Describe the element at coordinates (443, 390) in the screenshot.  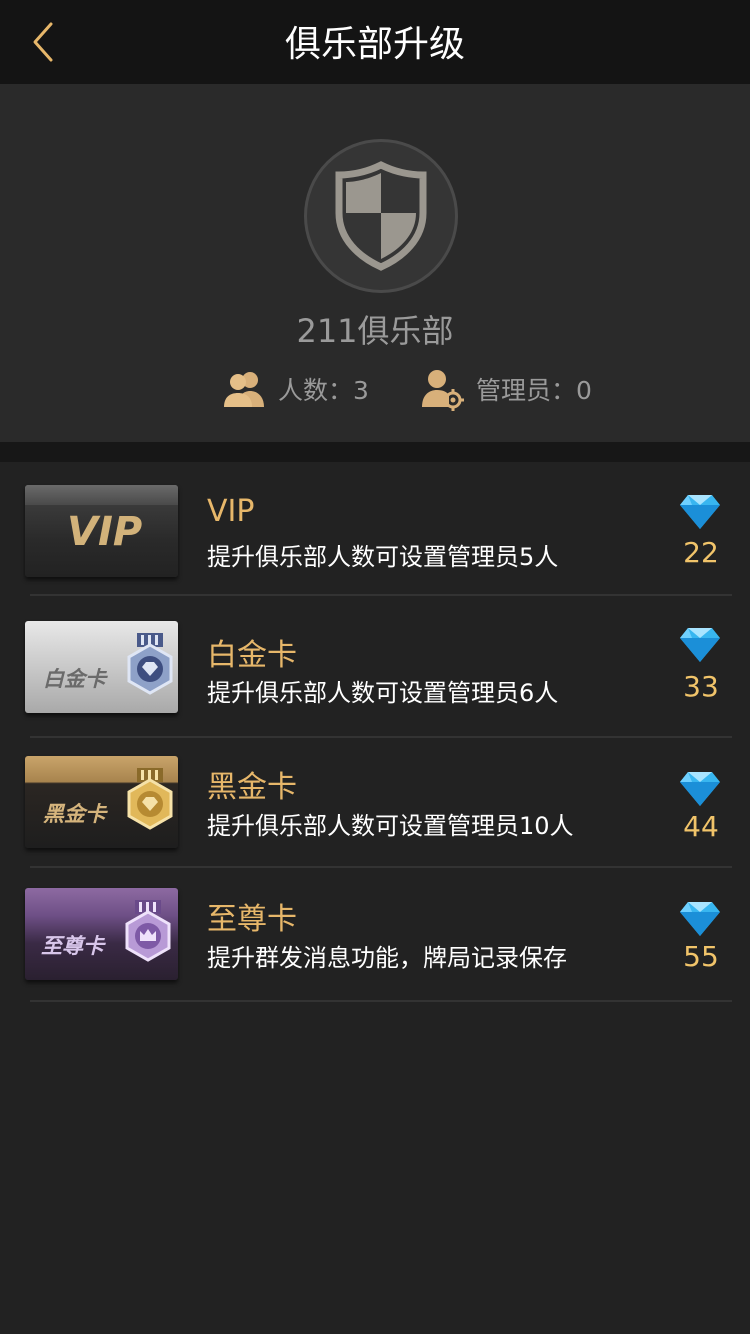
I see `user-gear-icon` at that location.